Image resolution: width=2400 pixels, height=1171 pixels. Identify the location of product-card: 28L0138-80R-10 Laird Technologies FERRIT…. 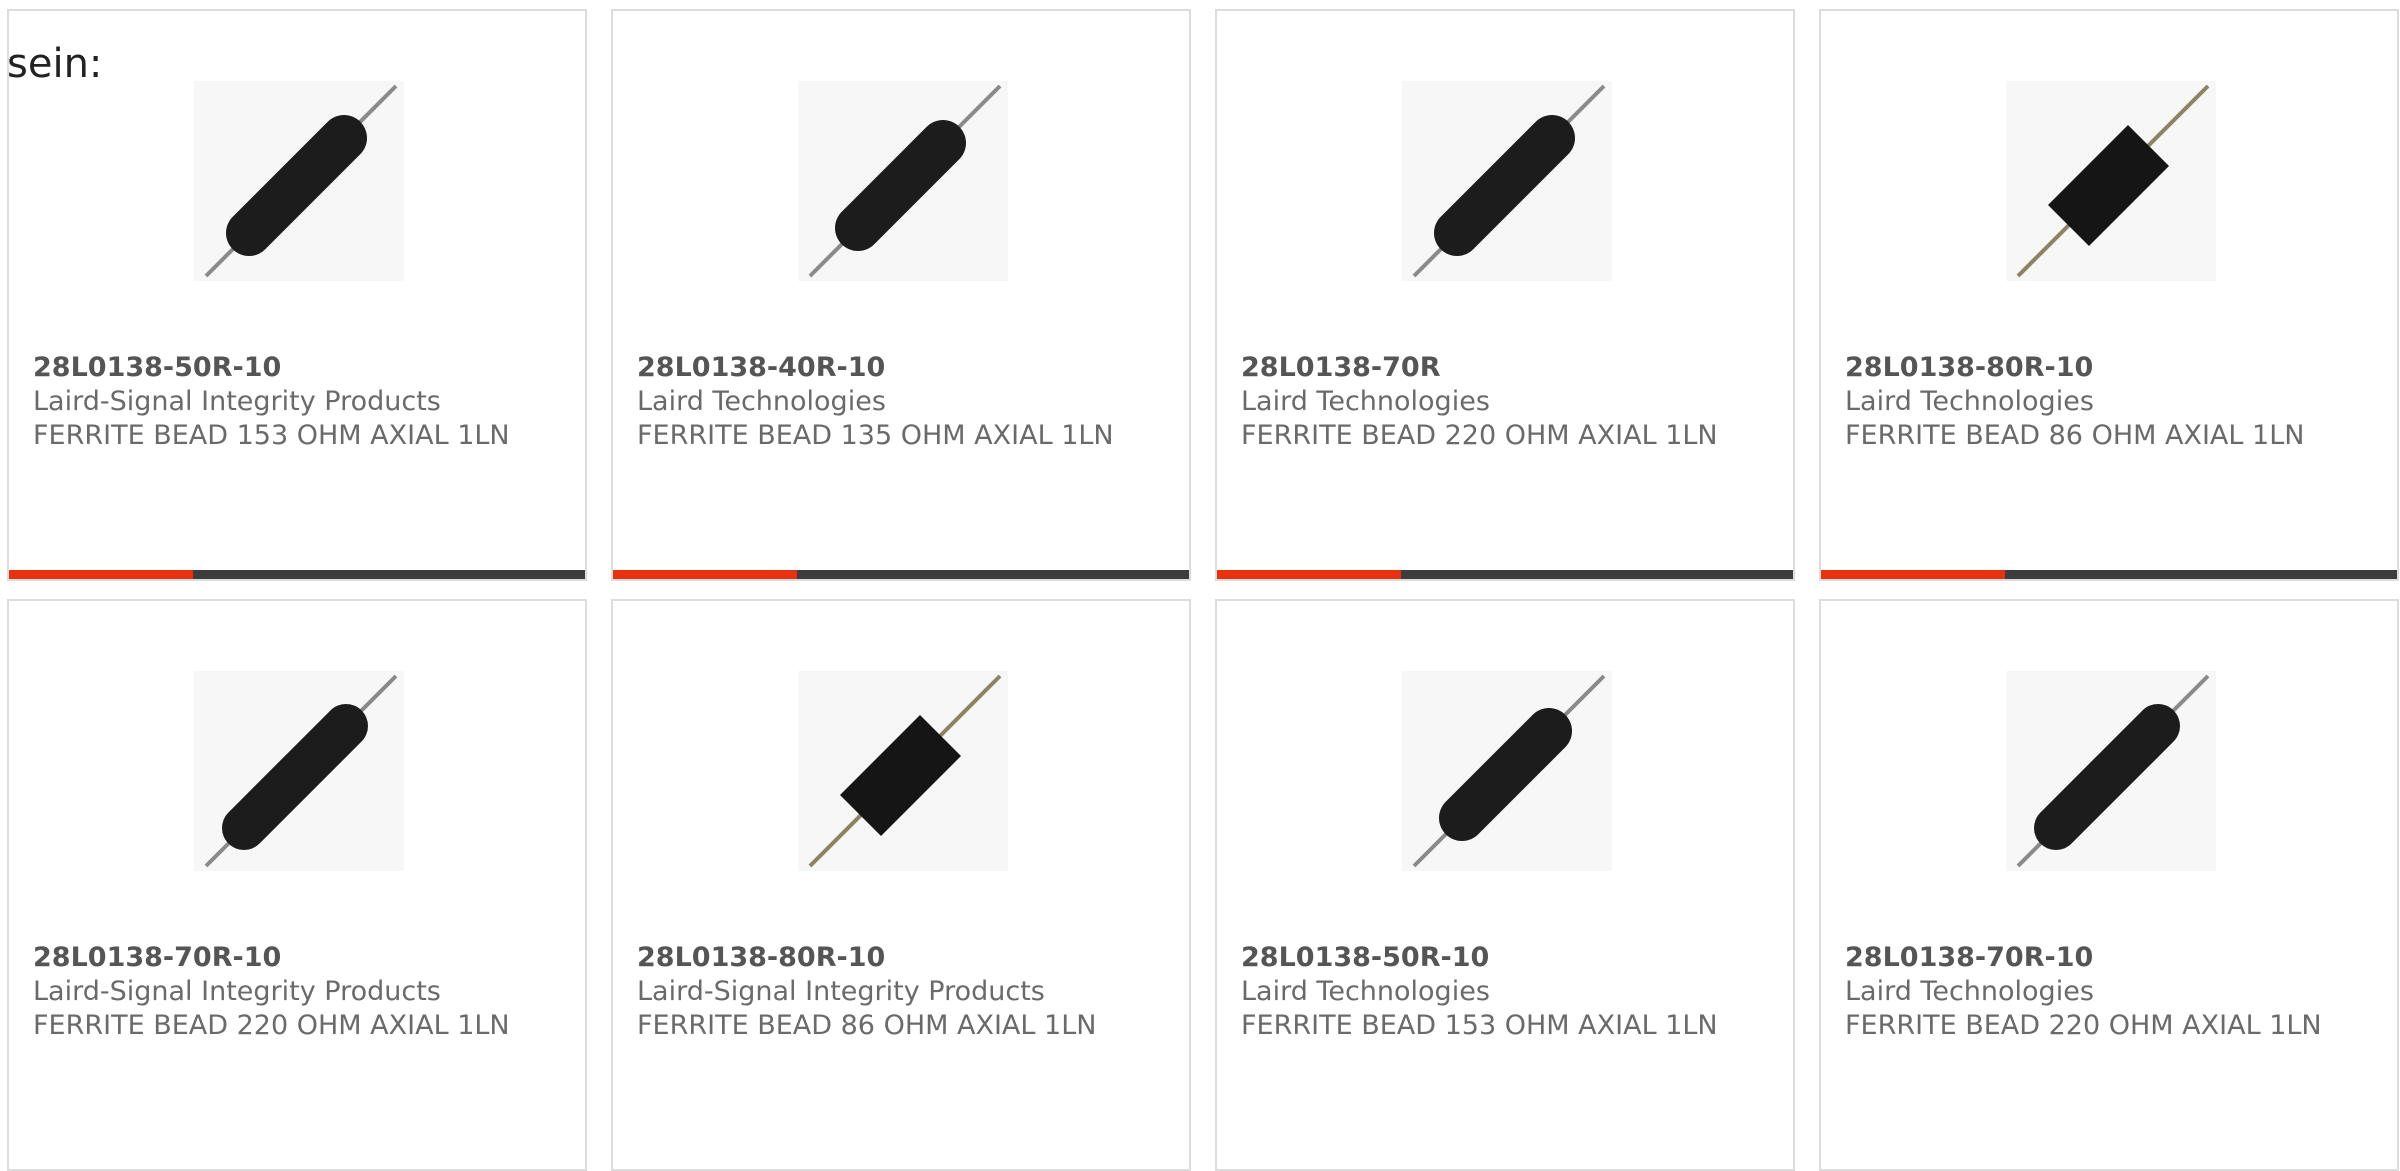
(2109, 295).